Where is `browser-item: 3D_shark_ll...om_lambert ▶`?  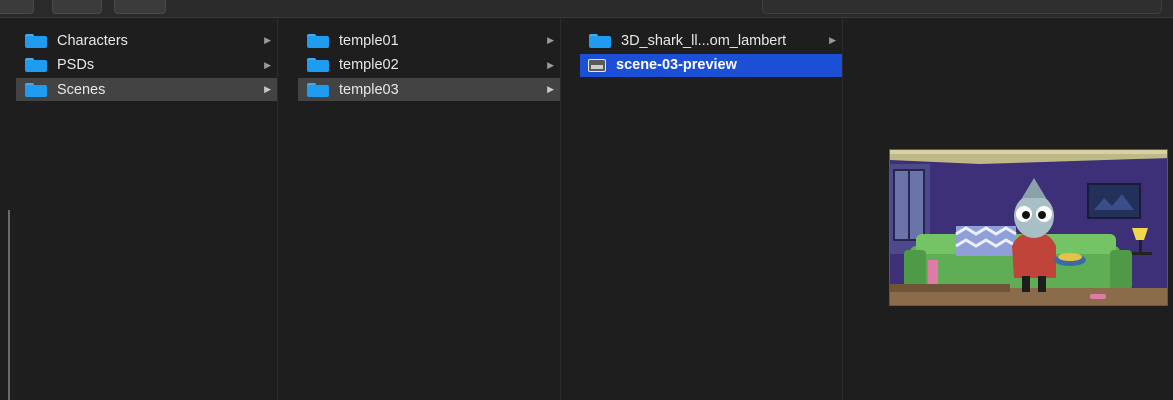
browser-item: 3D_shark_ll...om_lambert ▶ is located at coordinates (711, 40).